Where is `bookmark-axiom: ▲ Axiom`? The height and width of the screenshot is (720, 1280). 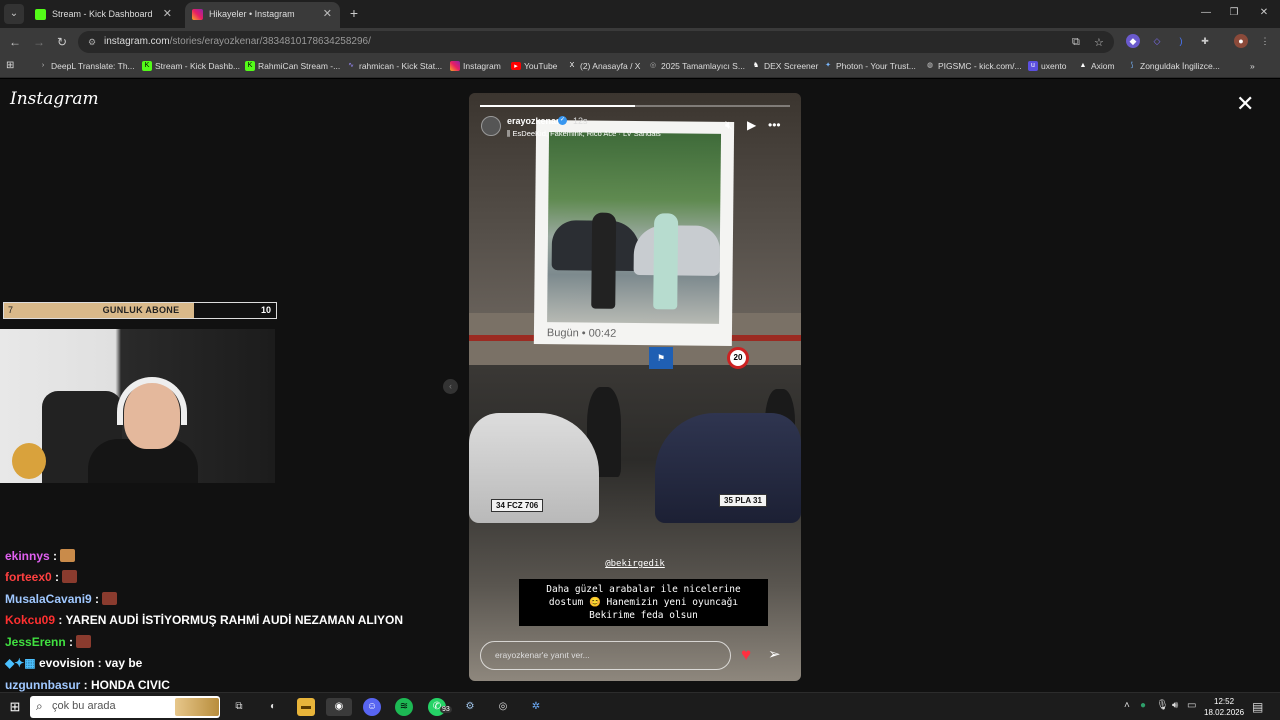 bookmark-axiom: ▲ Axiom is located at coordinates (1096, 66).